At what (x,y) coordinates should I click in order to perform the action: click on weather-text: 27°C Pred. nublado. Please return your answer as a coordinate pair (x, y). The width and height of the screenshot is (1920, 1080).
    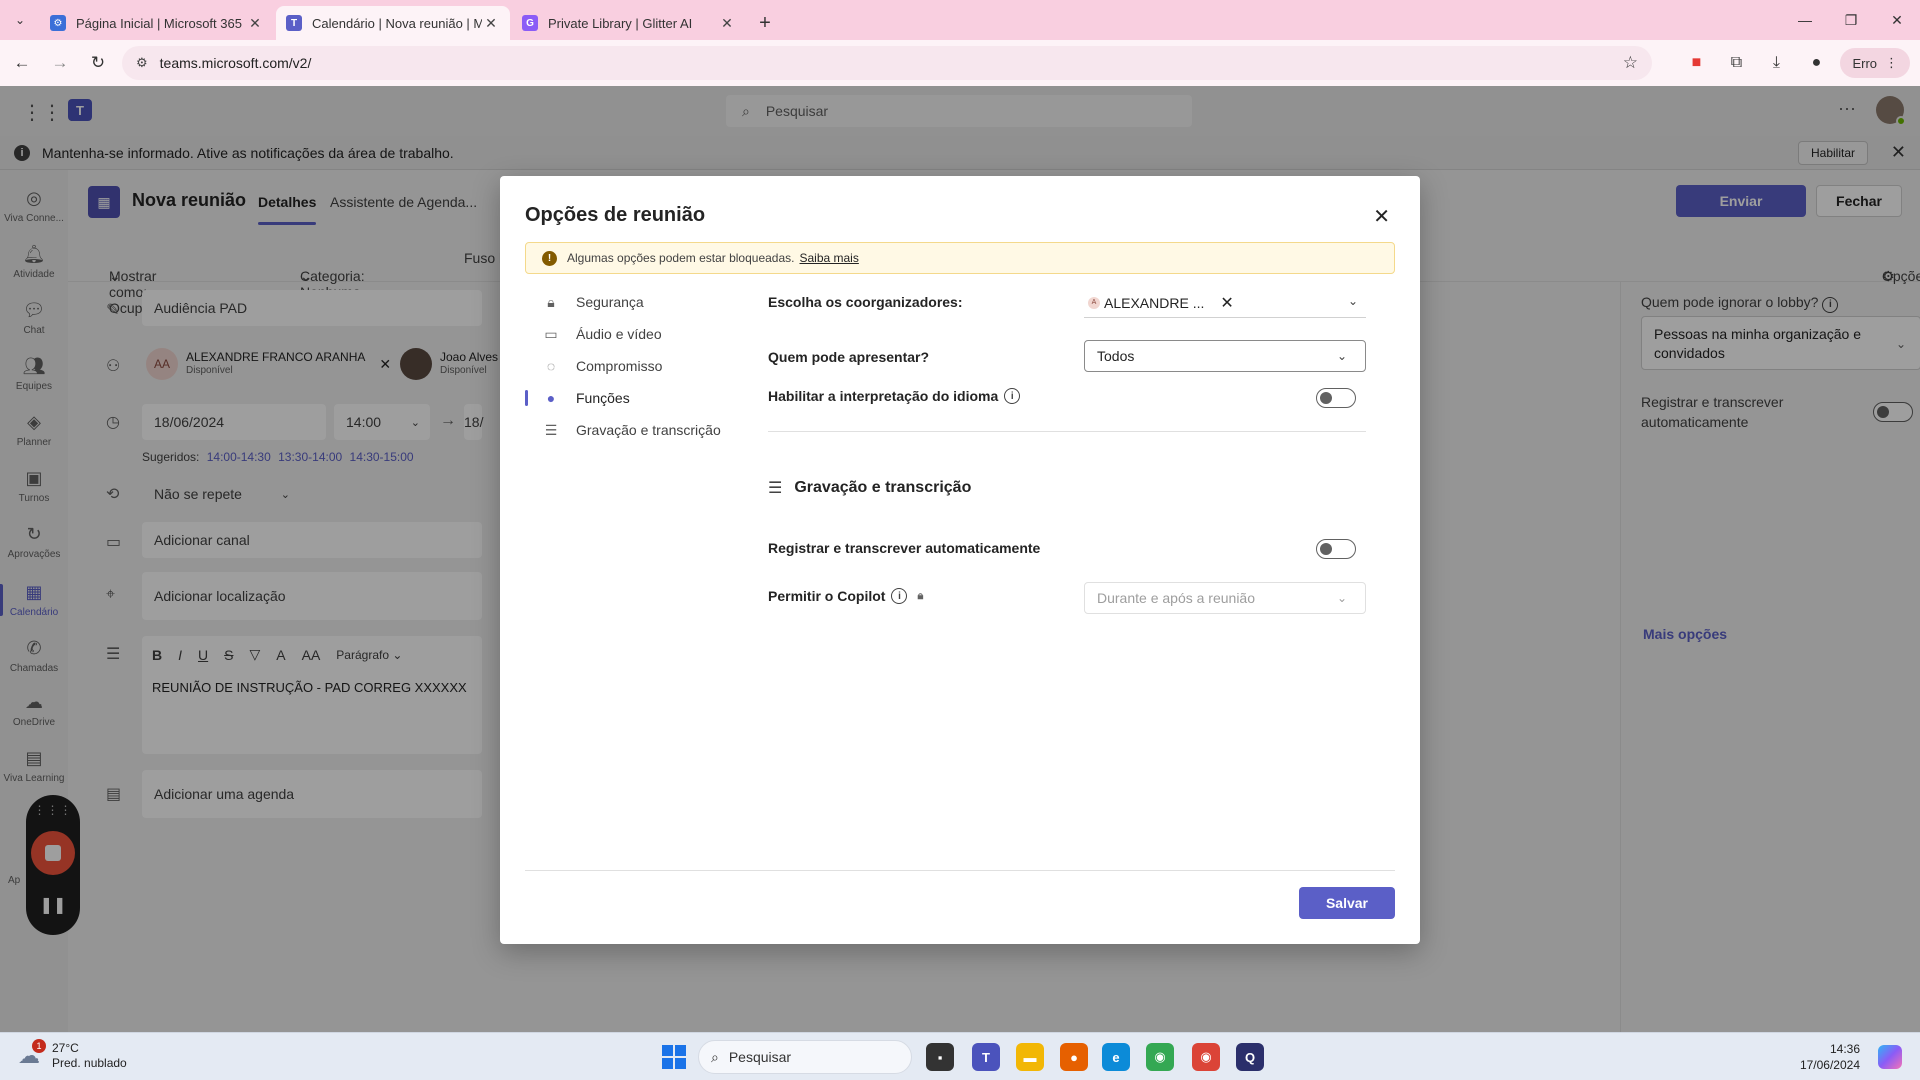
    Looking at the image, I should click on (89, 1056).